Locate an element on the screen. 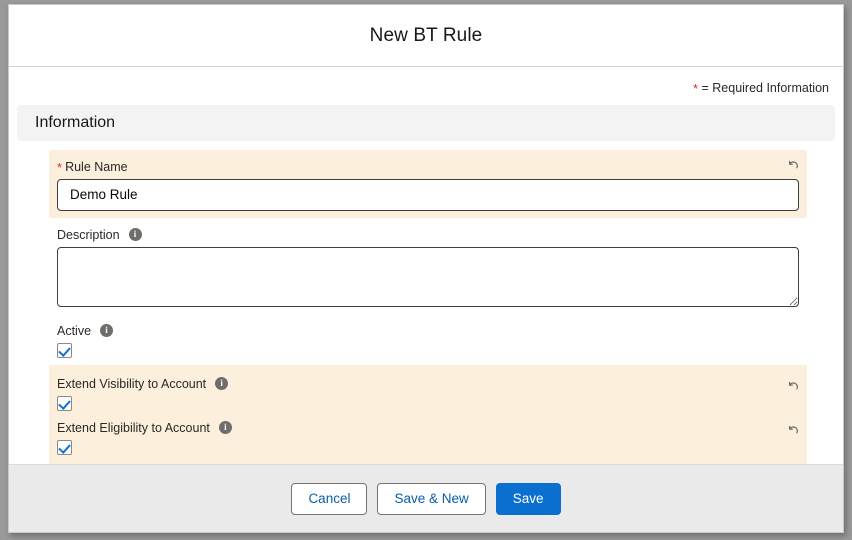 Image resolution: width=852 pixels, height=540 pixels. undo-extend-eligibility-button is located at coordinates (793, 431).